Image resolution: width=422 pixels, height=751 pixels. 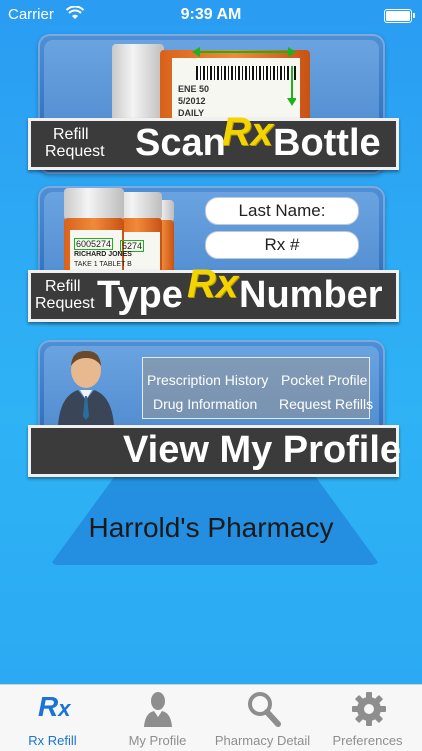 I want to click on tab-pharmacy-detail: Pharmacy Detail, so click(x=262, y=718).